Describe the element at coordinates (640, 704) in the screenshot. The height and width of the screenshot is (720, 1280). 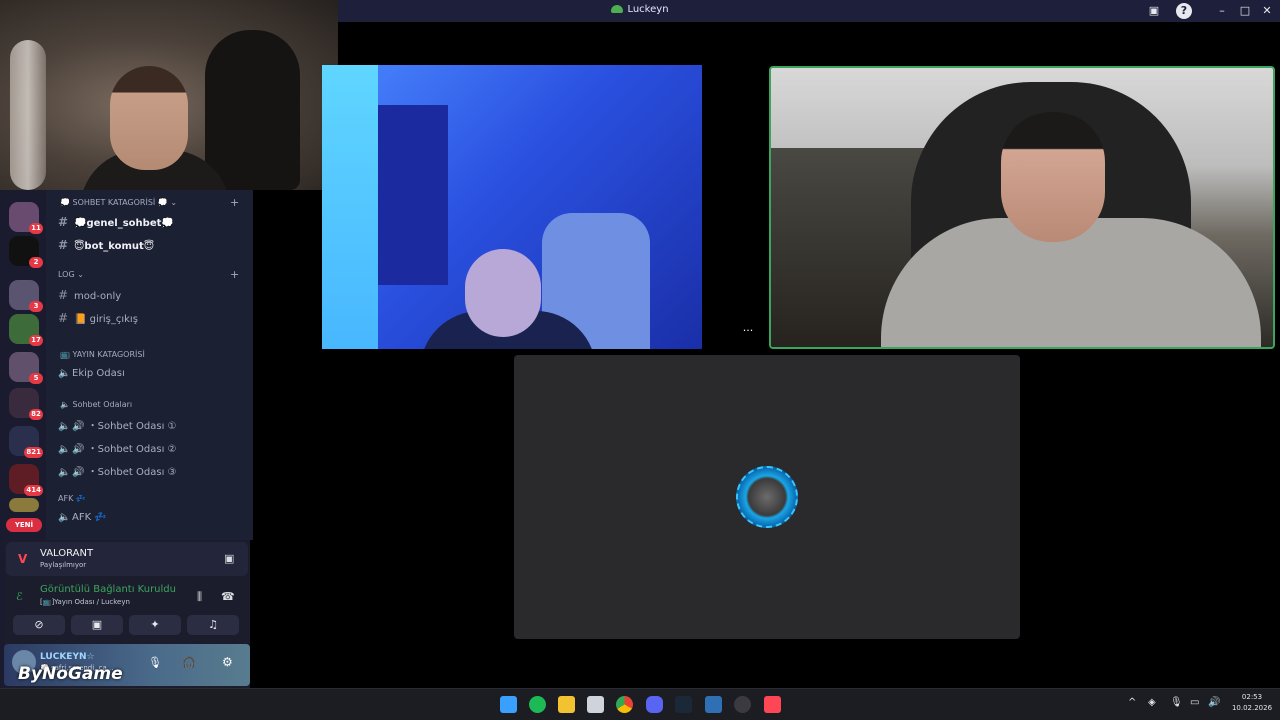
I see `taskbar` at that location.